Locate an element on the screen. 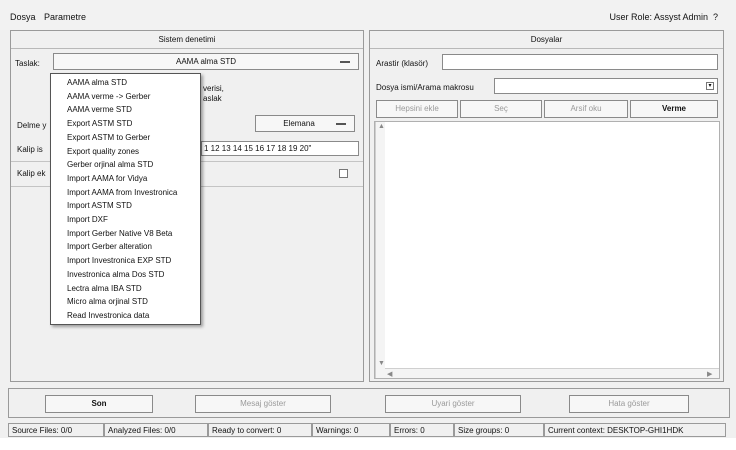  dosya-combobox: ▾ is located at coordinates (606, 86).